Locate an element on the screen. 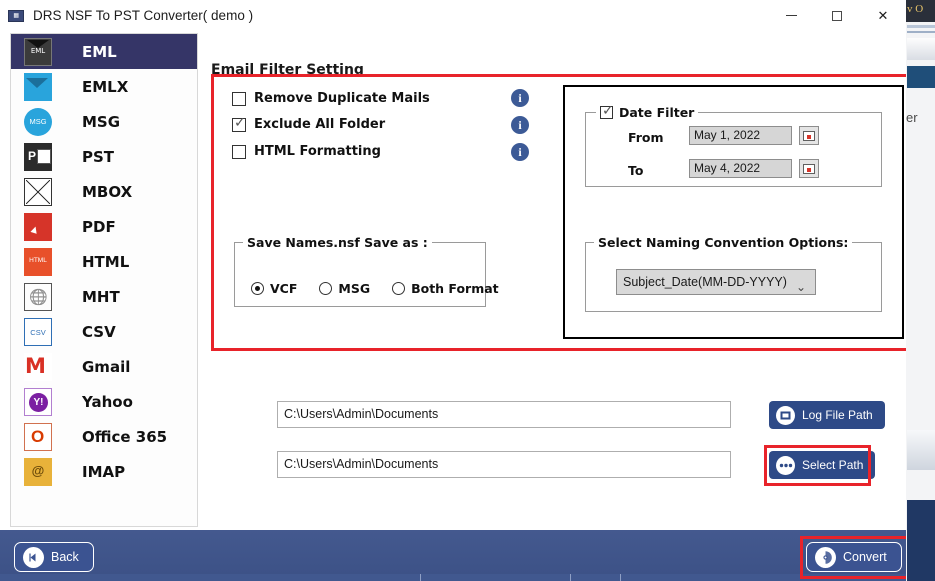  checkbox-remove-duplicate-mails: Remove Duplicate Mails is located at coordinates (331, 98).